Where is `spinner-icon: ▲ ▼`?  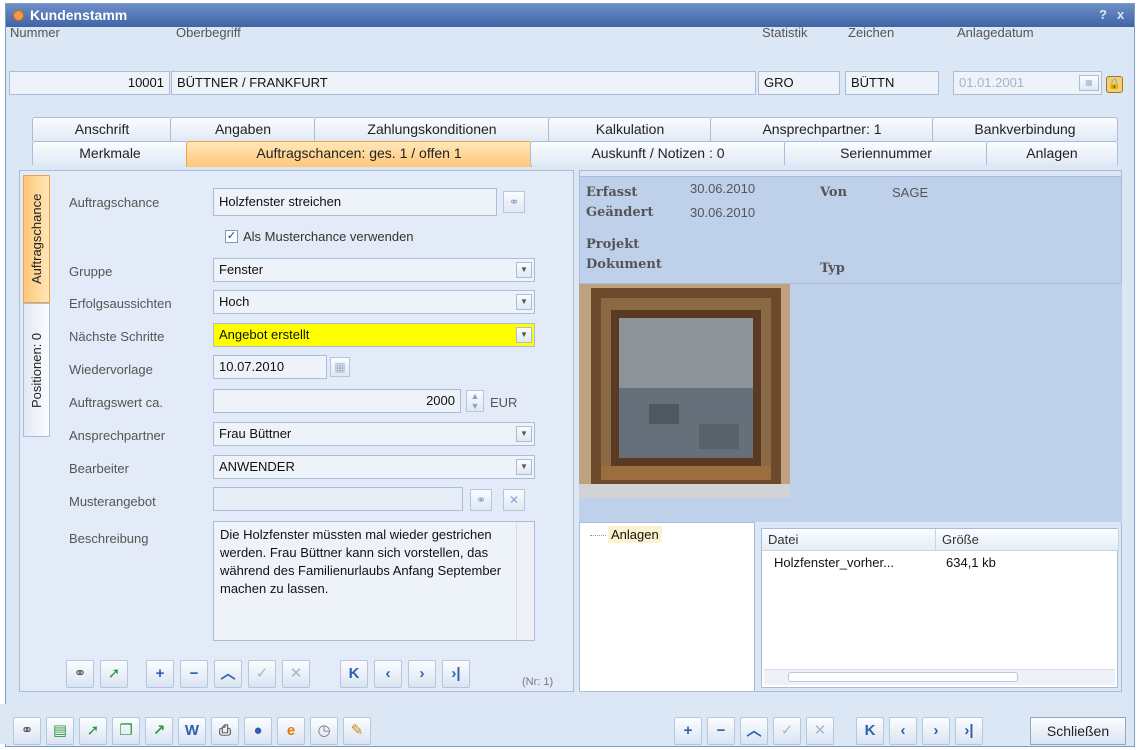 spinner-icon: ▲ ▼ is located at coordinates (475, 401).